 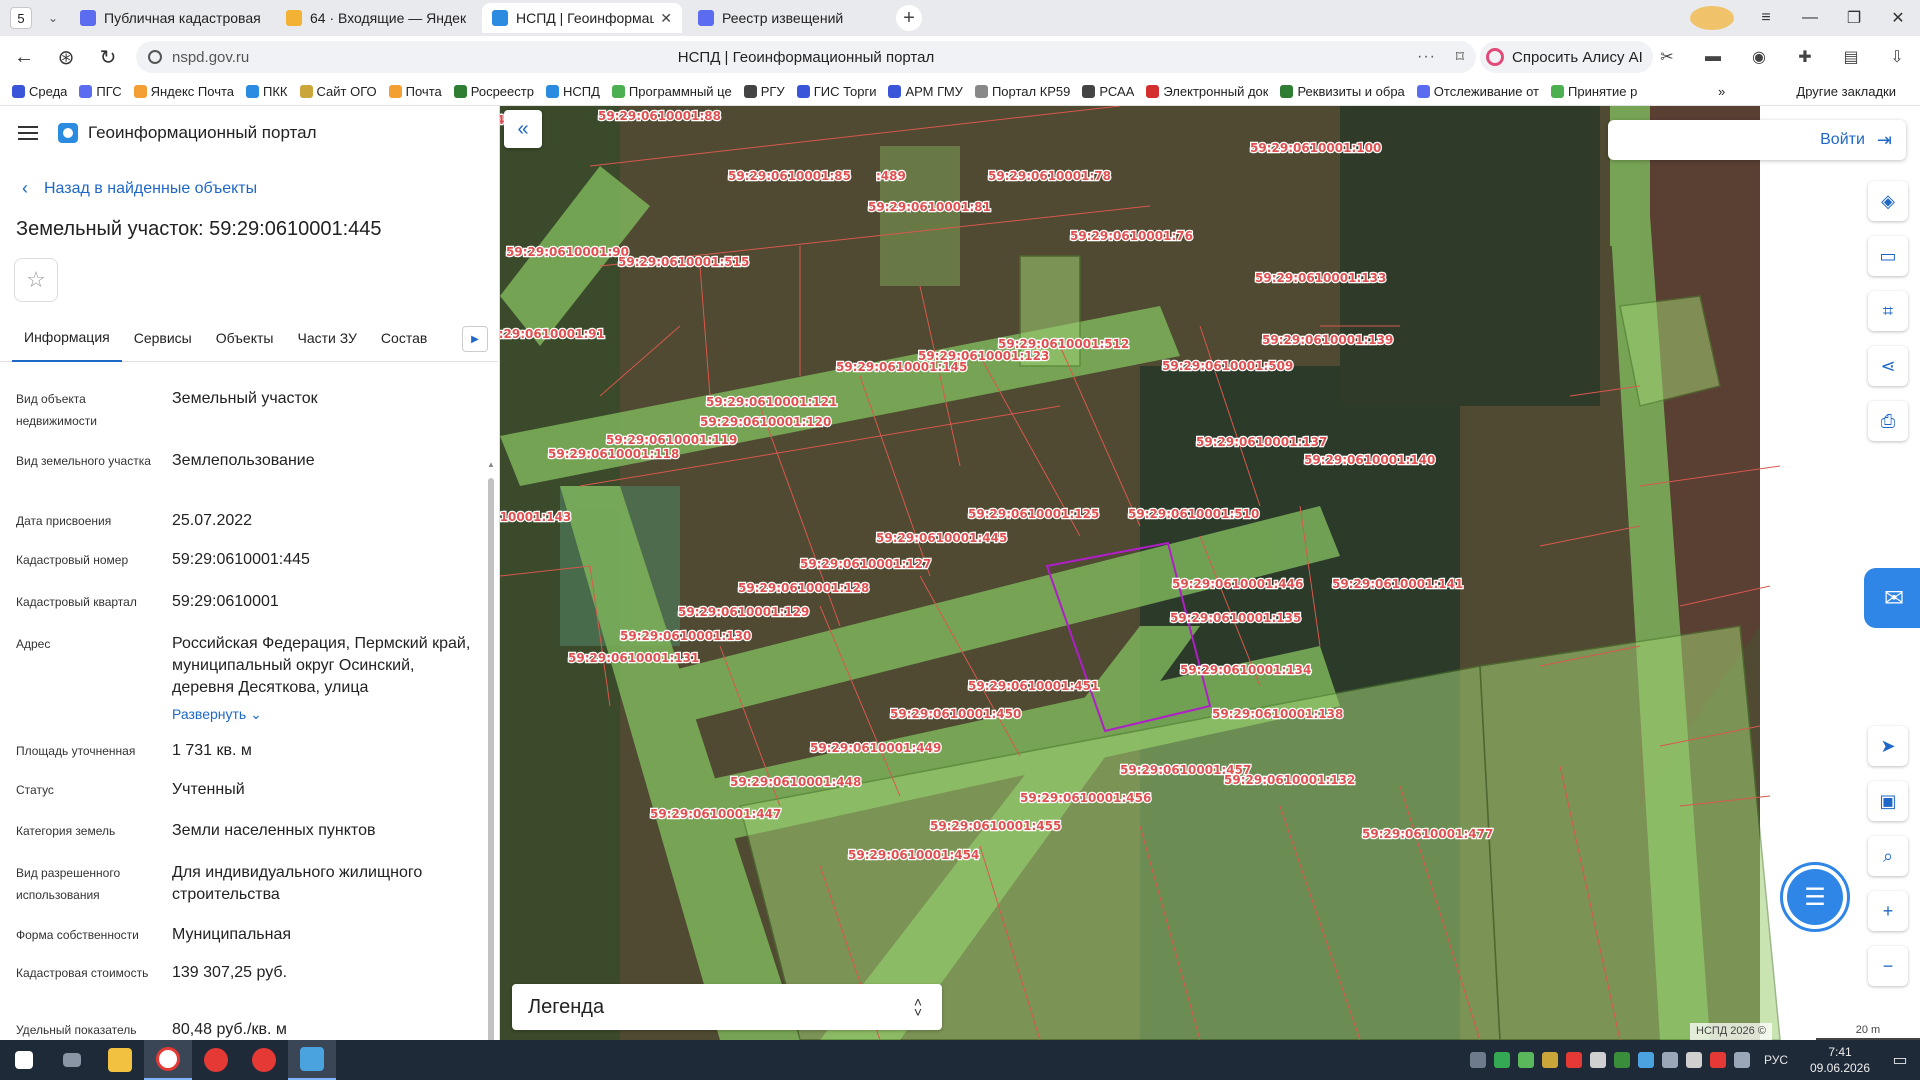 What do you see at coordinates (1573, 1060) in the screenshot?
I see `tray-red-icon` at bounding box center [1573, 1060].